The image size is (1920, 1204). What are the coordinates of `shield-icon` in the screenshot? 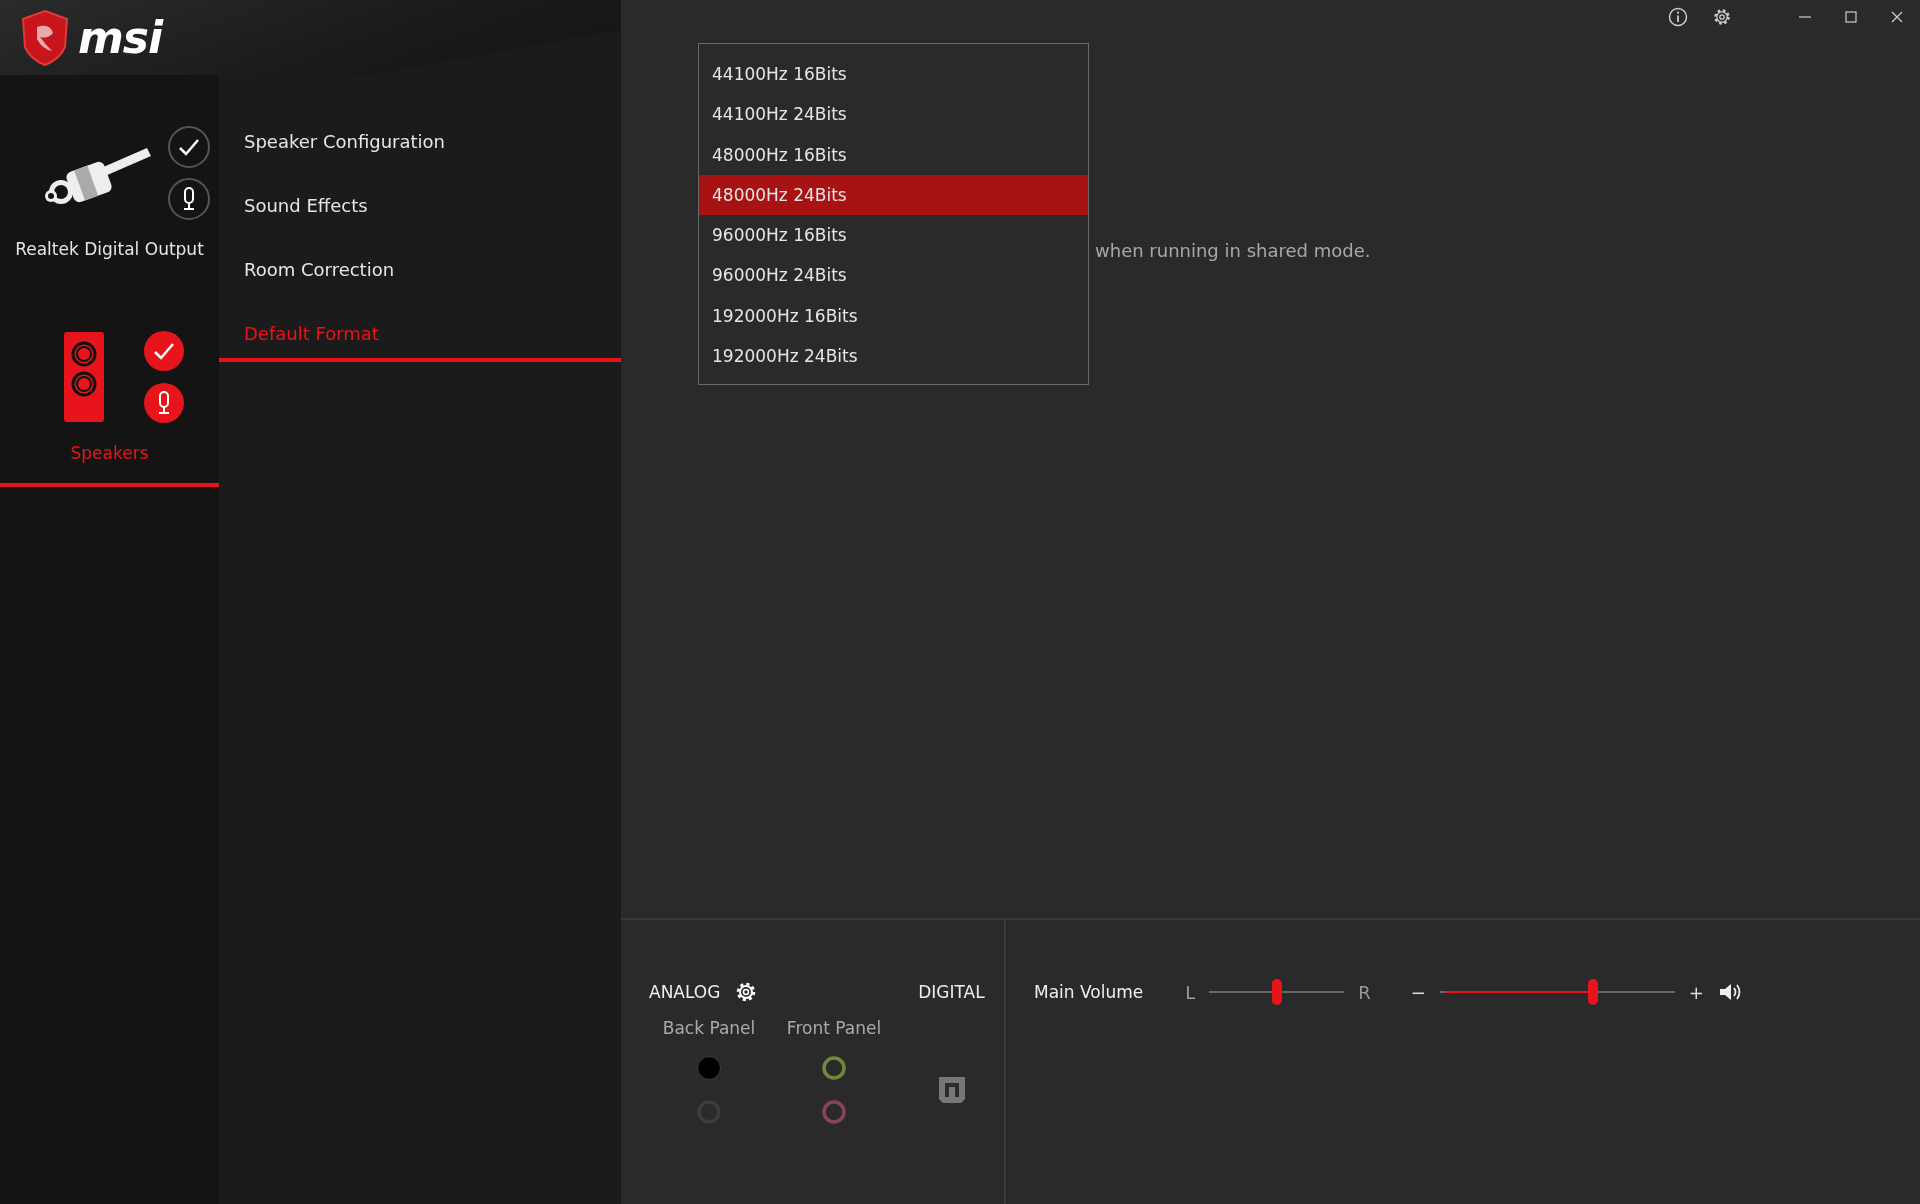 It's located at (45, 37).